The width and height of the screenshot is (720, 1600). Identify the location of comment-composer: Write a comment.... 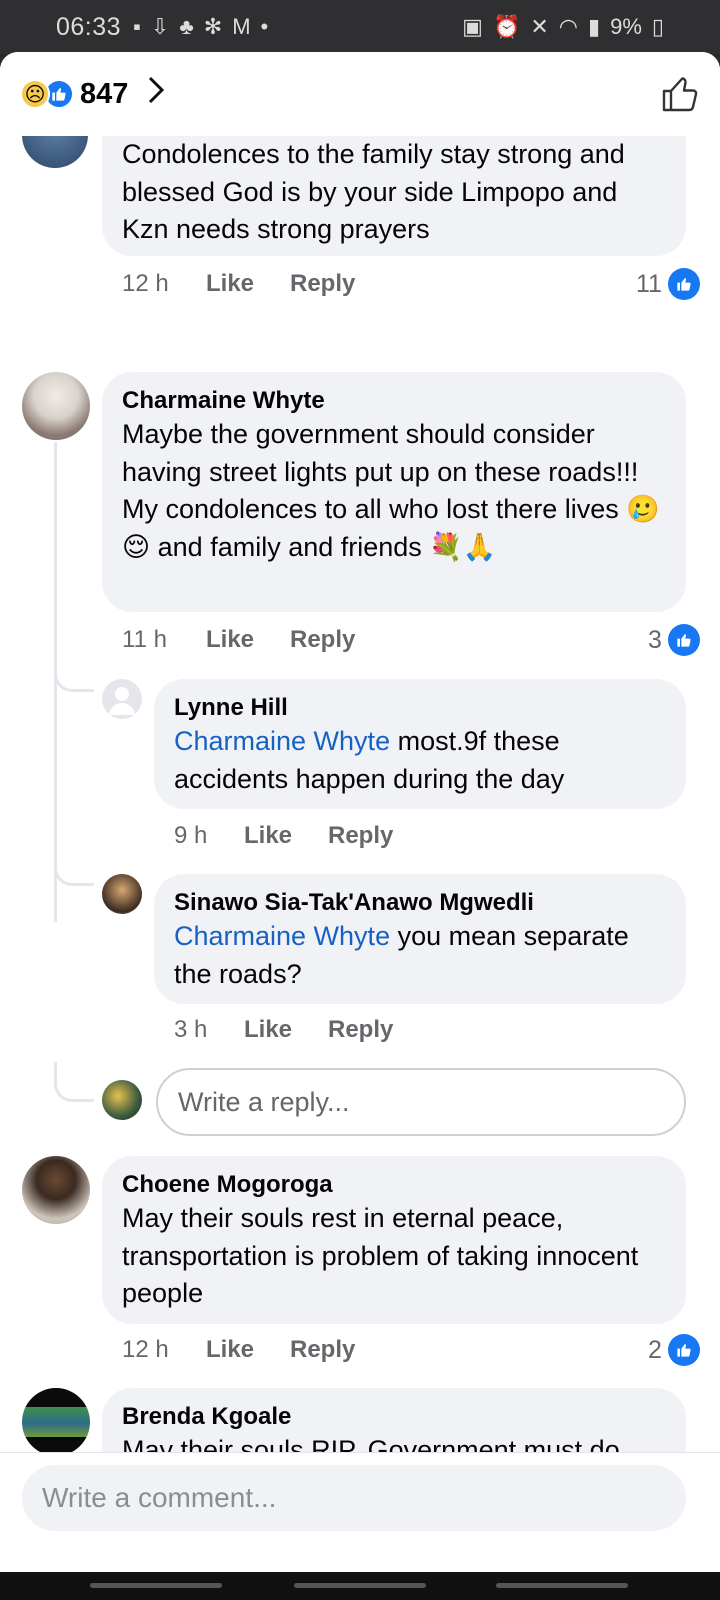
(360, 1512).